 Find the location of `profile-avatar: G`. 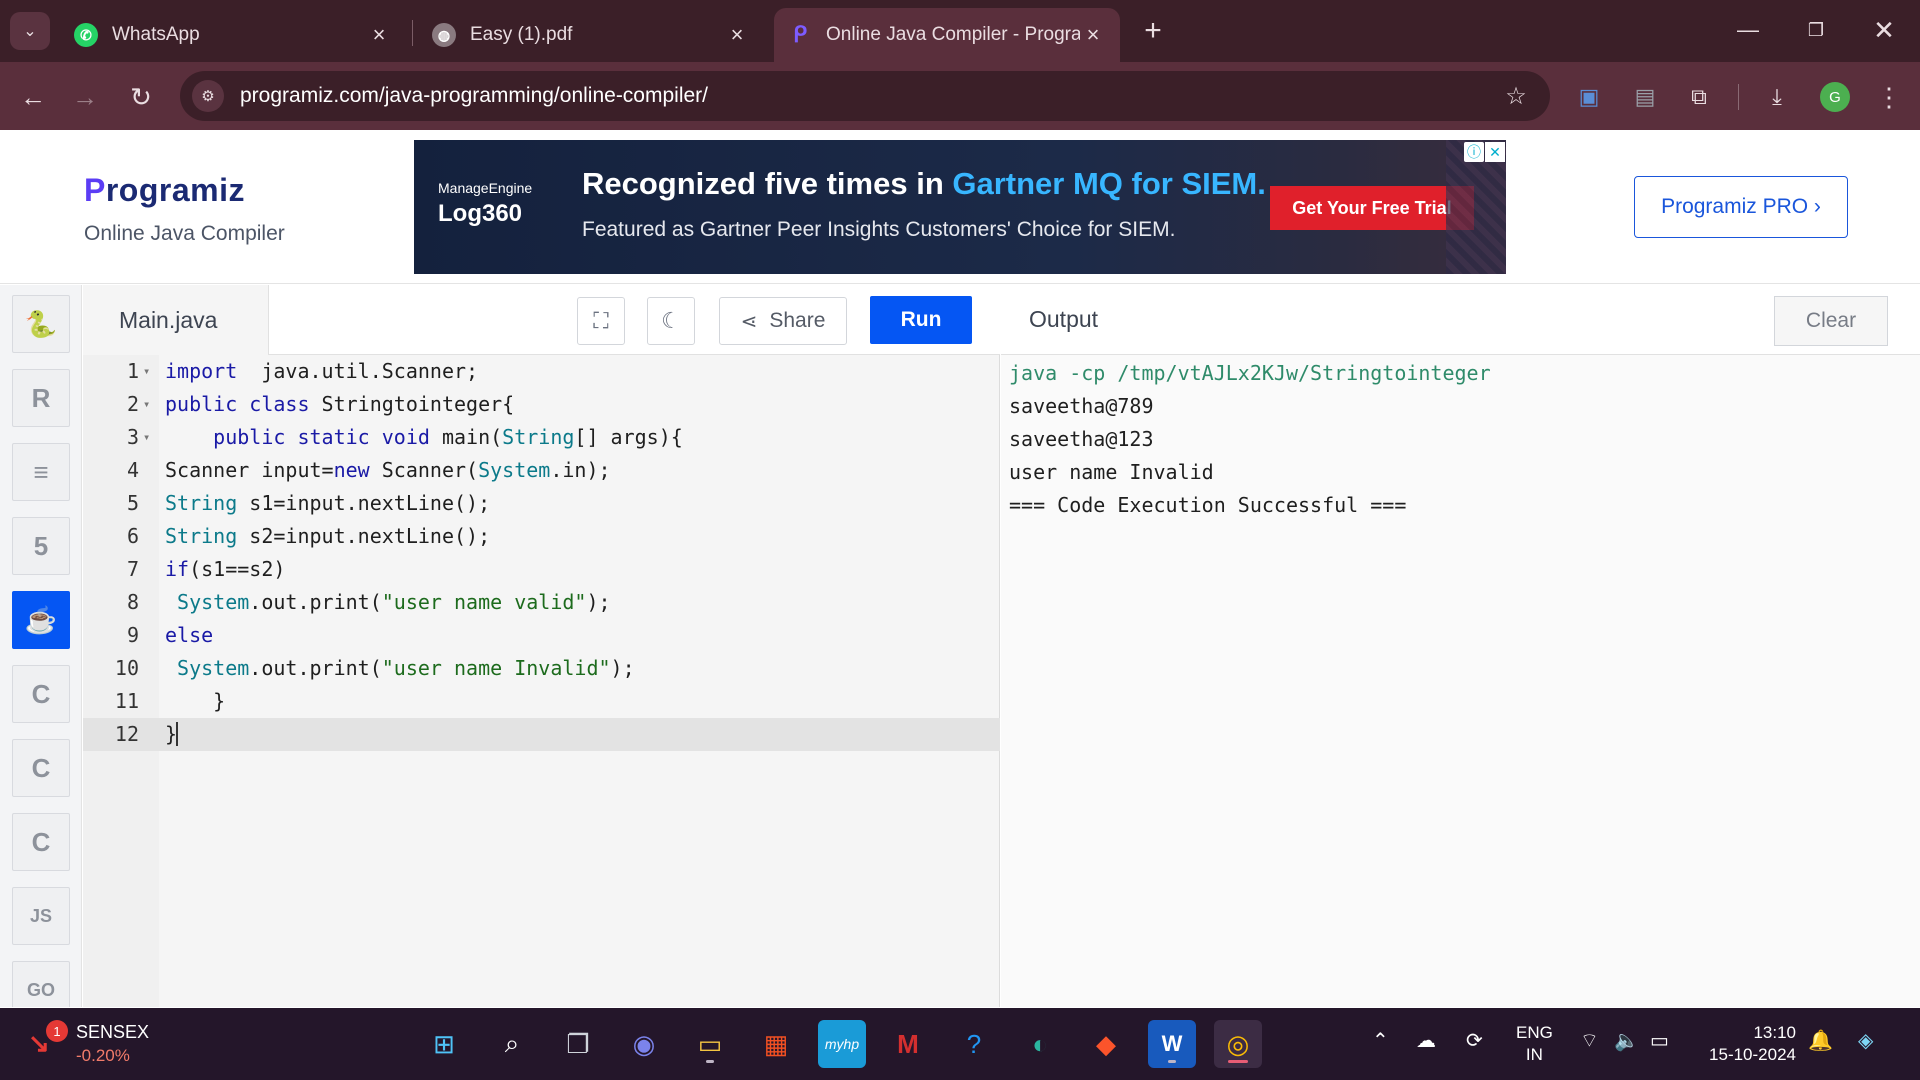

profile-avatar: G is located at coordinates (1835, 97).